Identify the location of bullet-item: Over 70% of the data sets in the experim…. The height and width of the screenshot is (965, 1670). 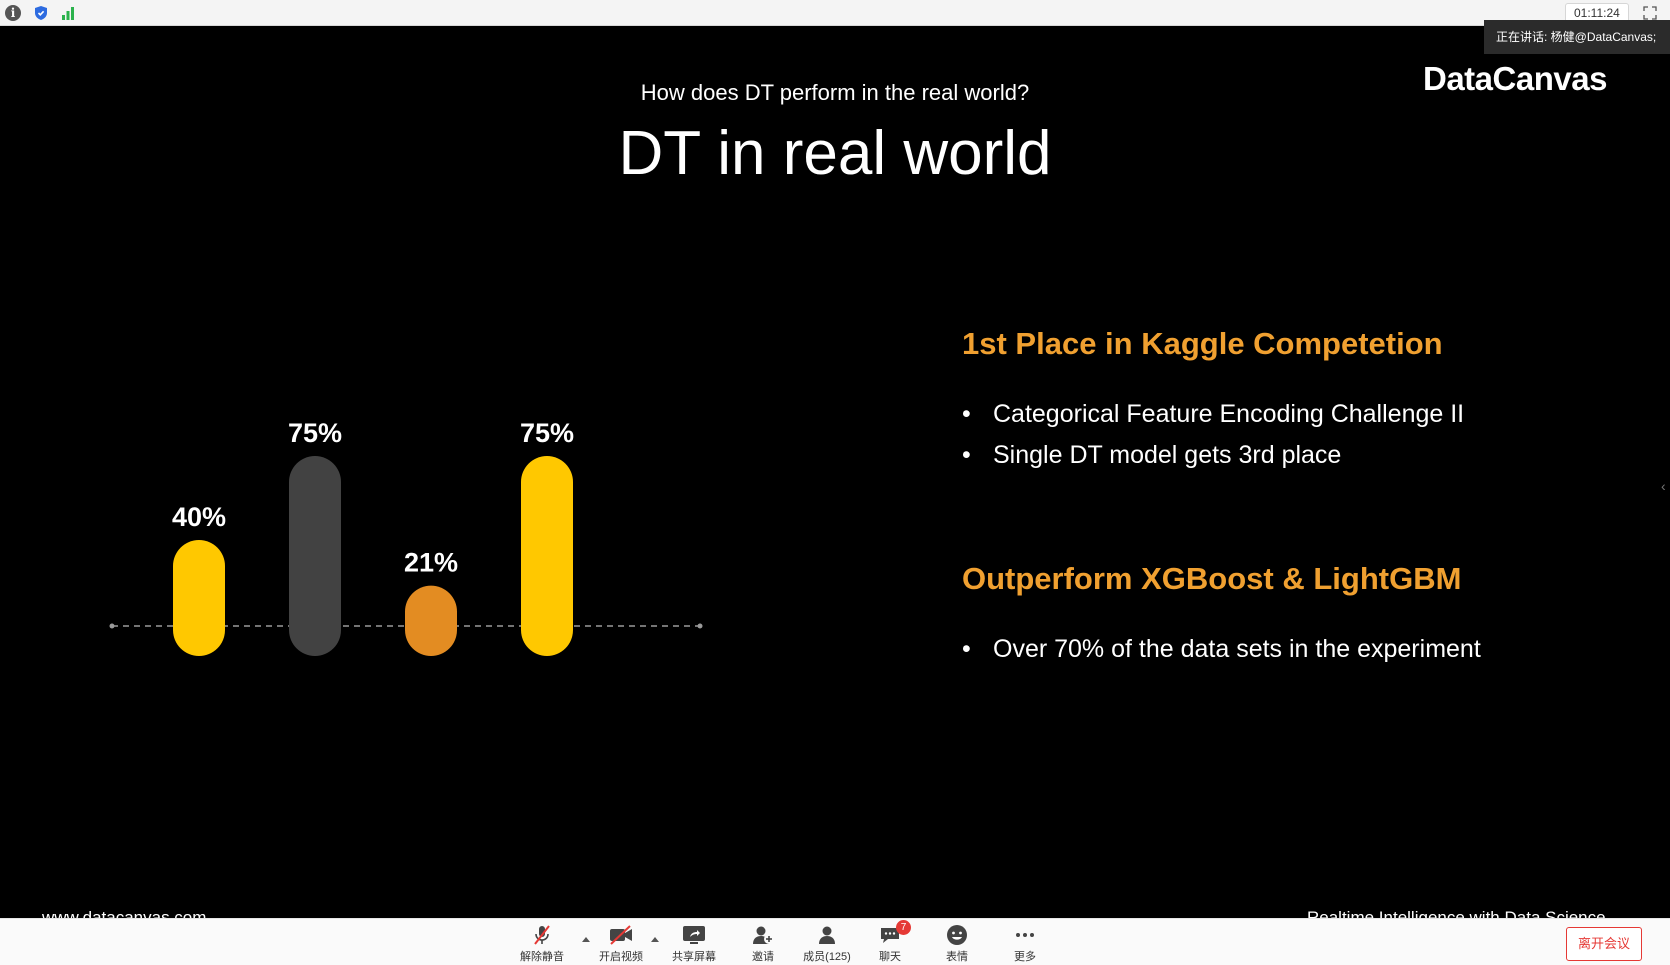
(1221, 649).